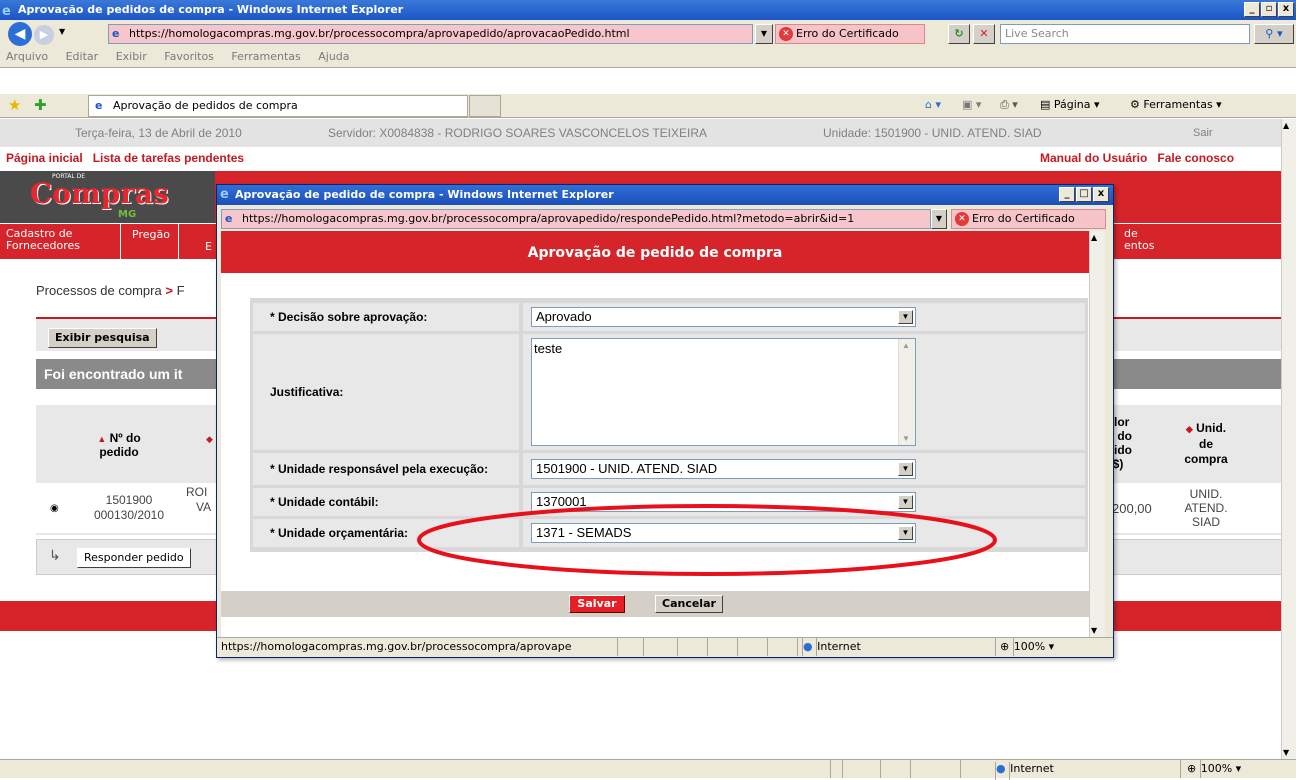  What do you see at coordinates (1235, 769) in the screenshot?
I see `main-zoom: ⊕ 100% ▾` at bounding box center [1235, 769].